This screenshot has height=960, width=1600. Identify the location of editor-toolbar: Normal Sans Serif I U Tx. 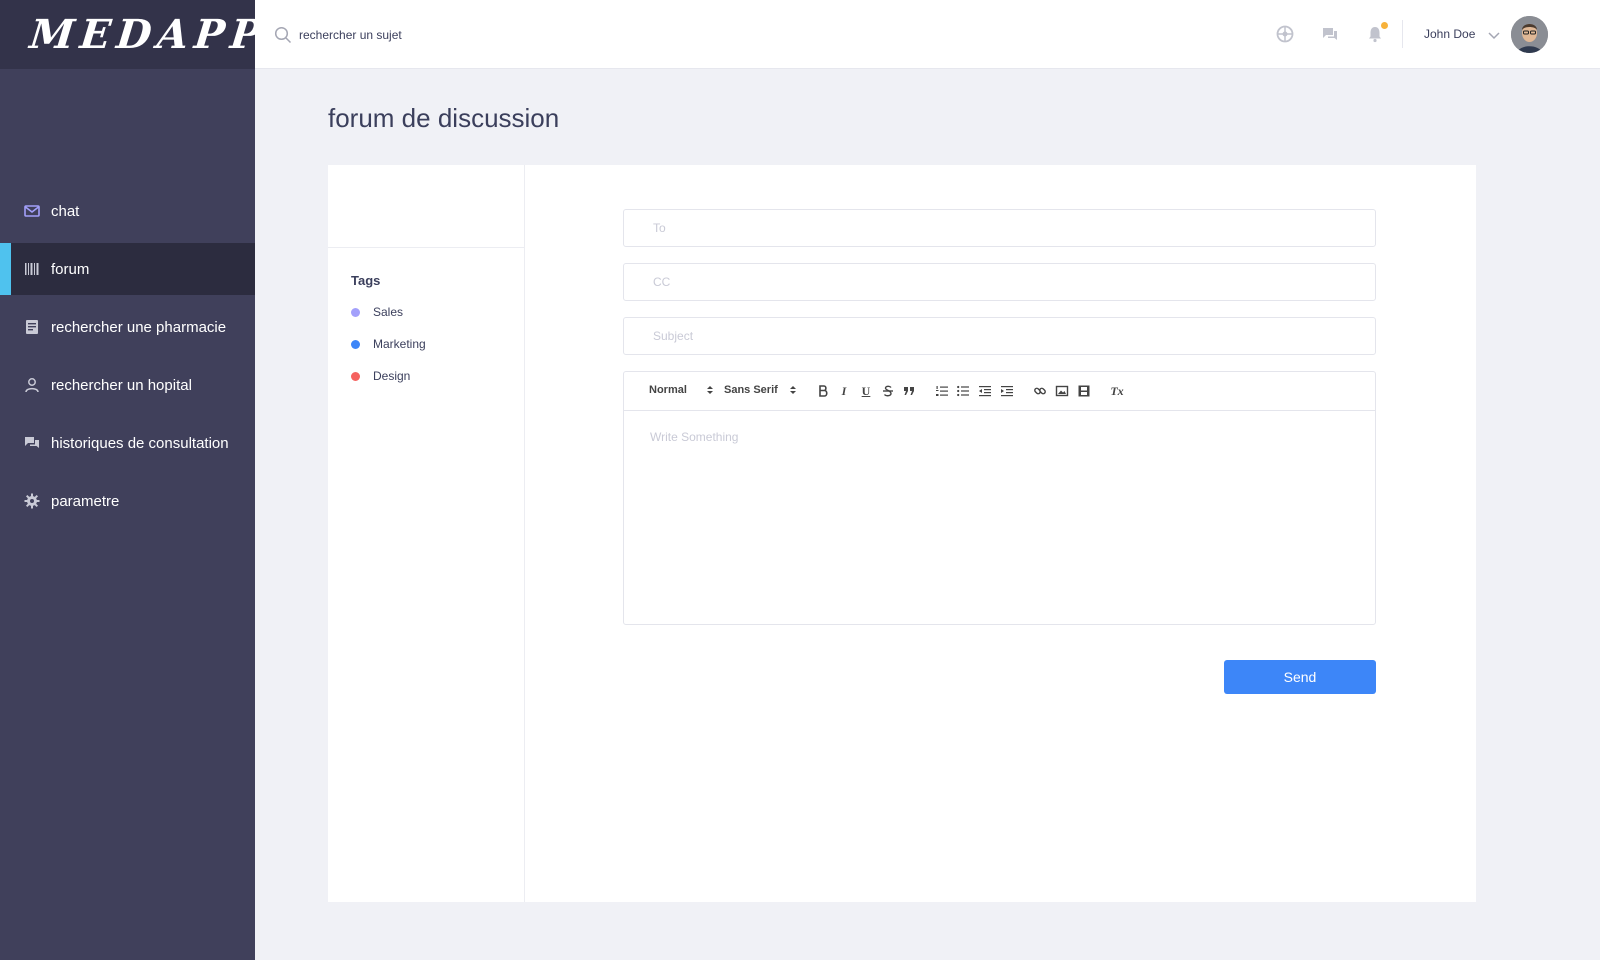
(999, 391).